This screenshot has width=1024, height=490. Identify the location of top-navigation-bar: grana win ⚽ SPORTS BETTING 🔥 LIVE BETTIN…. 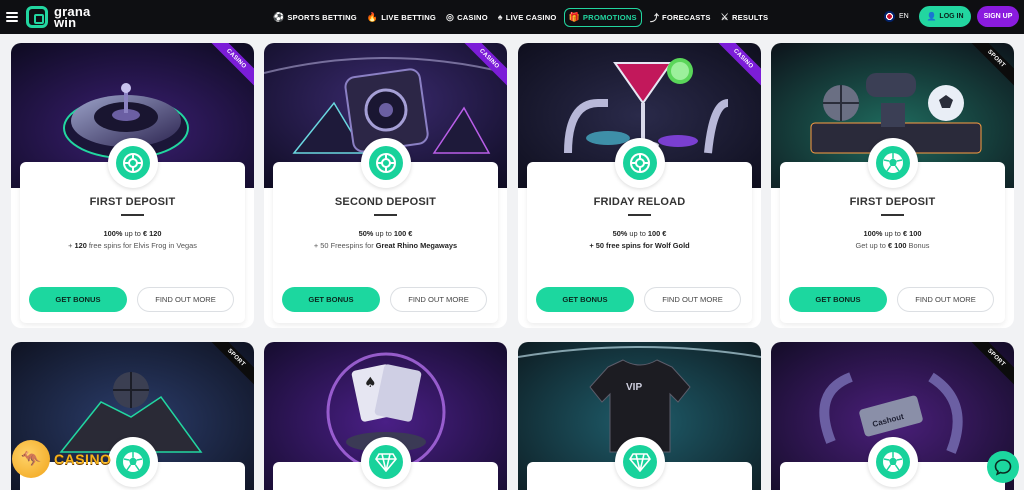
(512, 17).